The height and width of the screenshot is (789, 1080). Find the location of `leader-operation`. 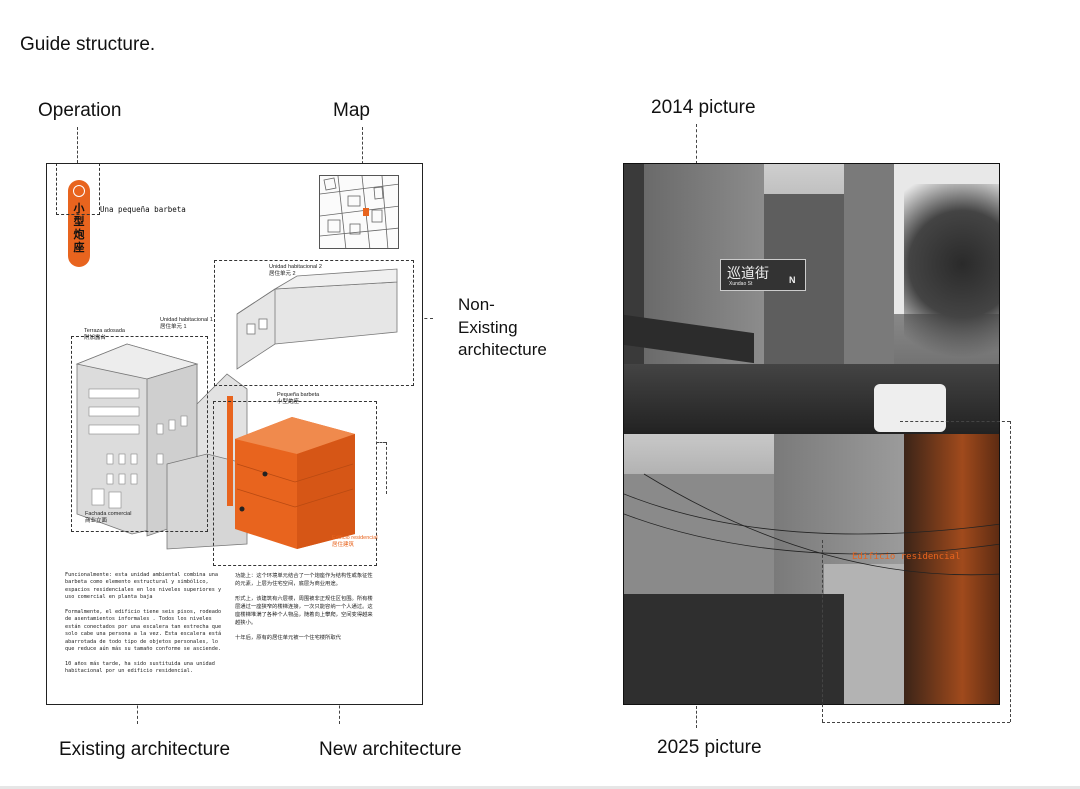

leader-operation is located at coordinates (77, 145).